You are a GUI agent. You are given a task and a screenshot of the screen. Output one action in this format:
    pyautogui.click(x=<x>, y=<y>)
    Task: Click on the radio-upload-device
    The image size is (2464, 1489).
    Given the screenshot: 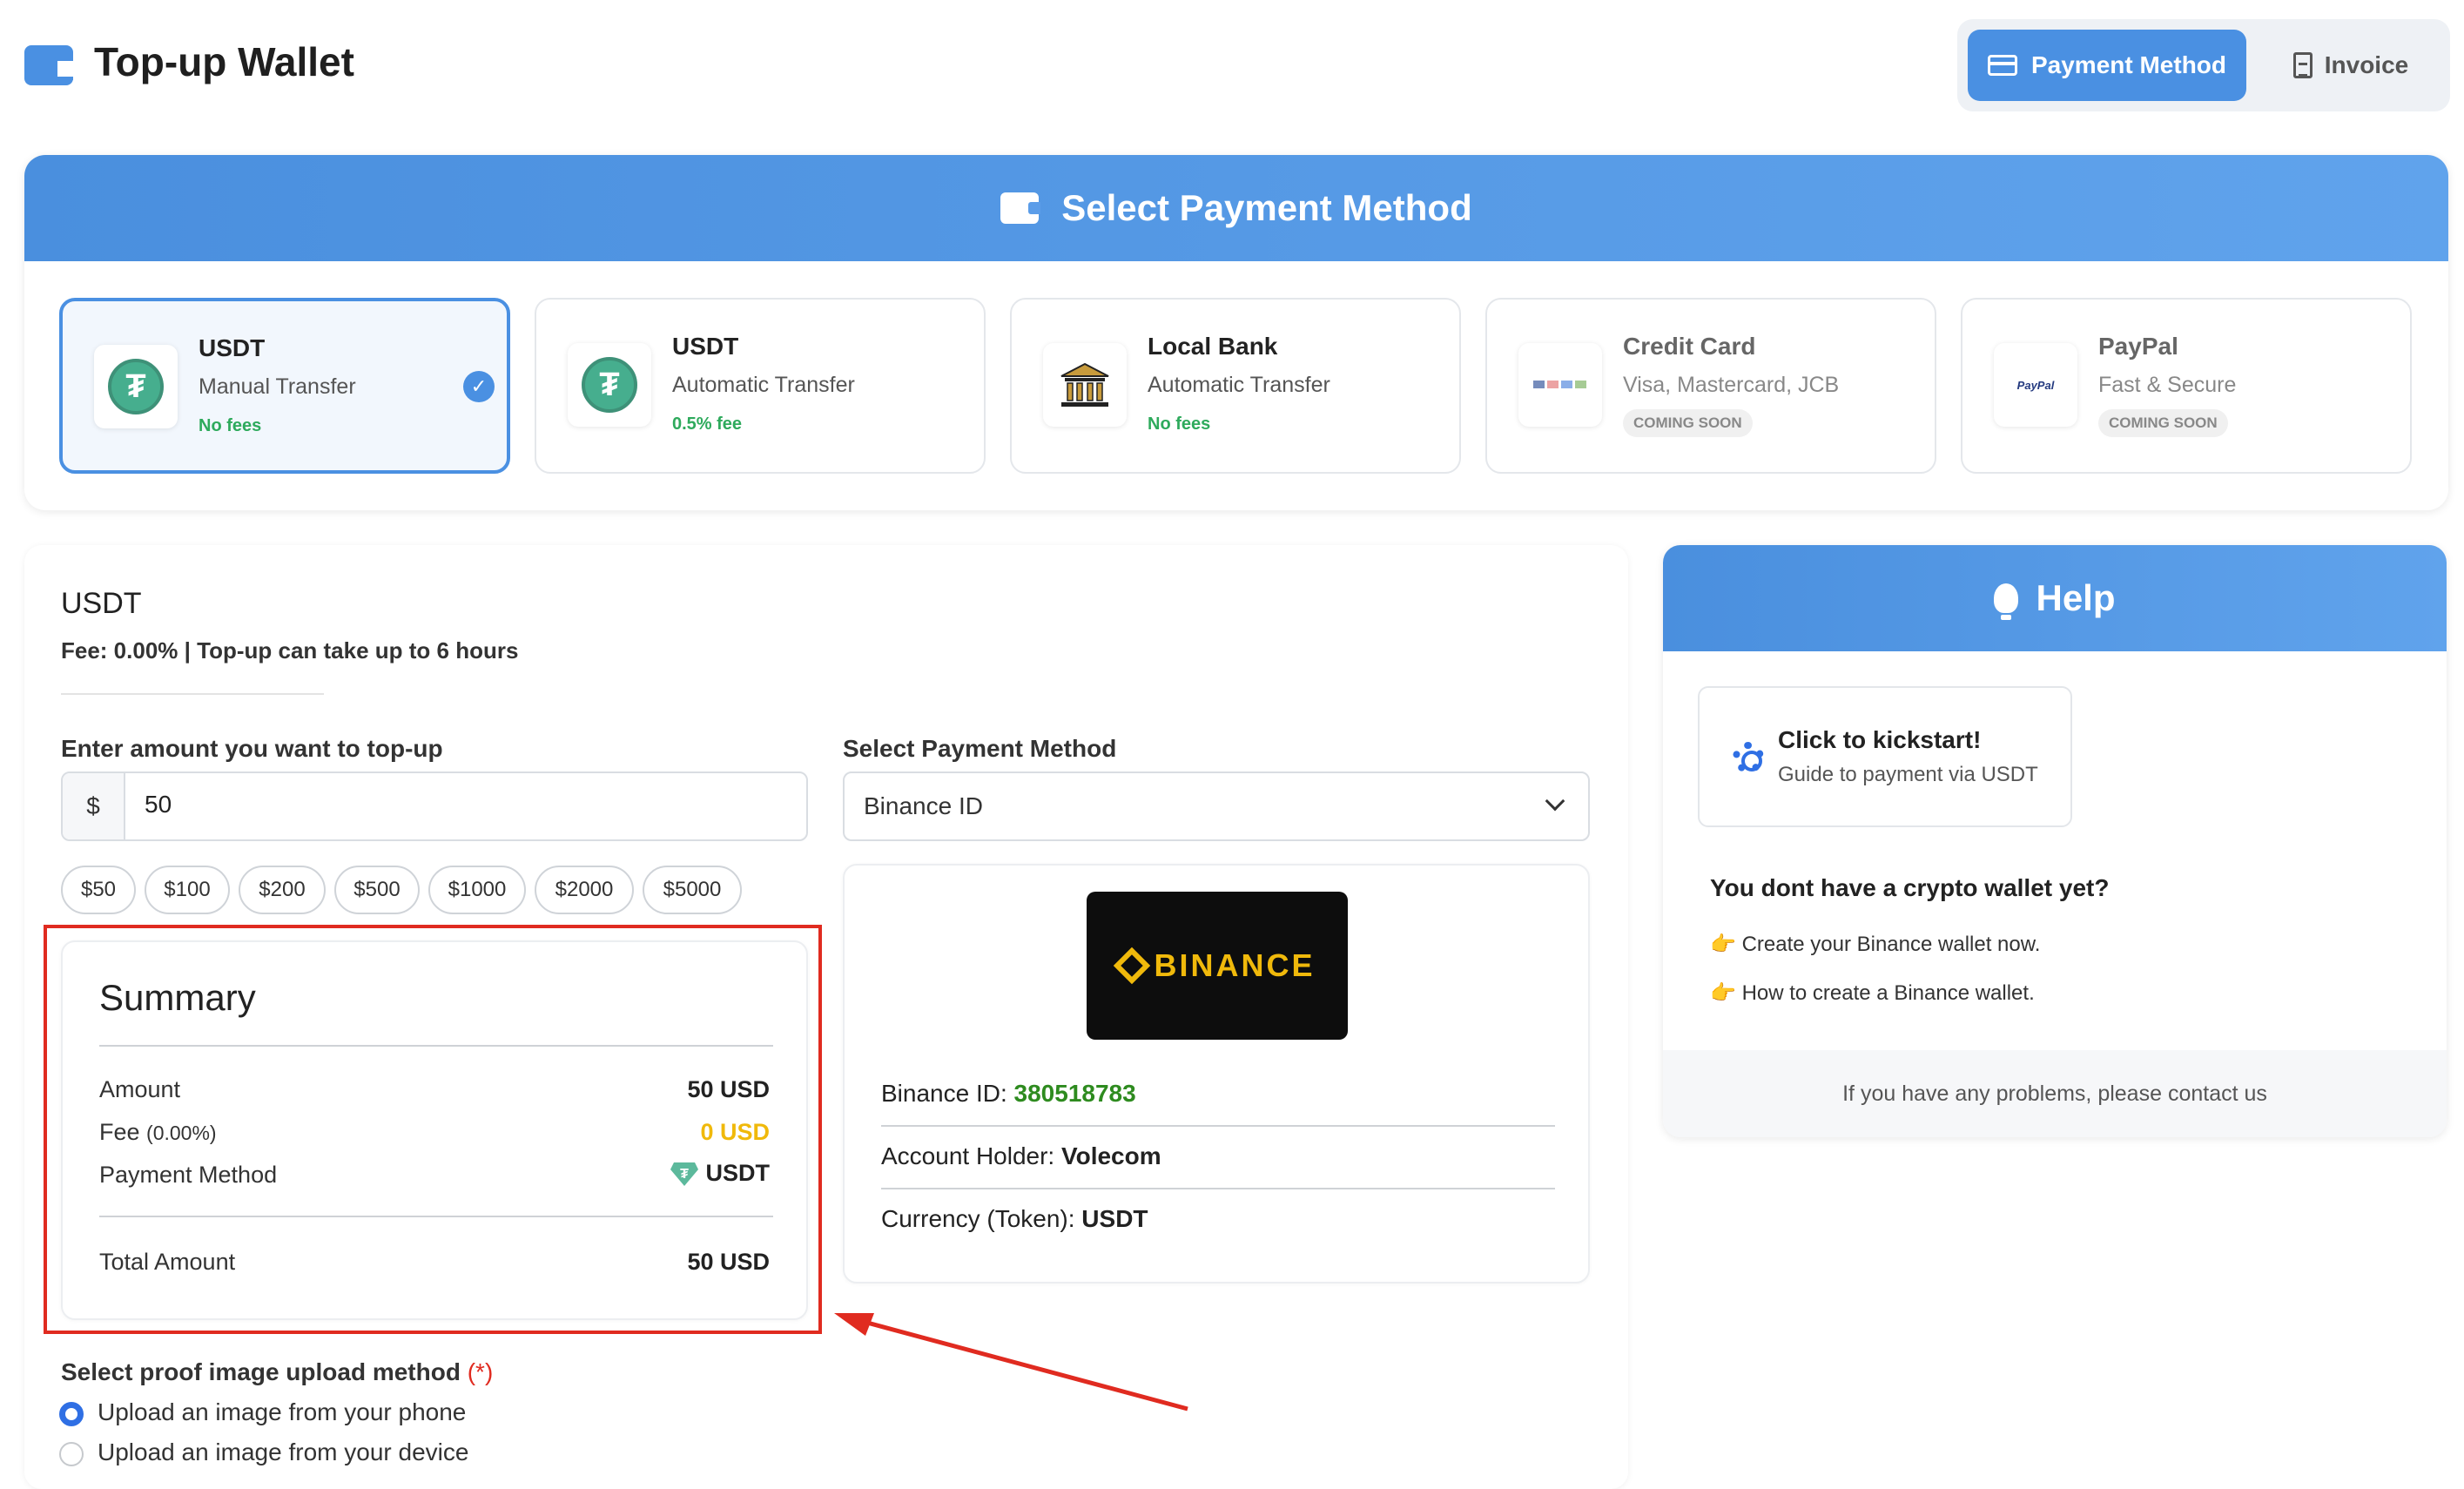 What is the action you would take?
    pyautogui.click(x=71, y=1454)
    